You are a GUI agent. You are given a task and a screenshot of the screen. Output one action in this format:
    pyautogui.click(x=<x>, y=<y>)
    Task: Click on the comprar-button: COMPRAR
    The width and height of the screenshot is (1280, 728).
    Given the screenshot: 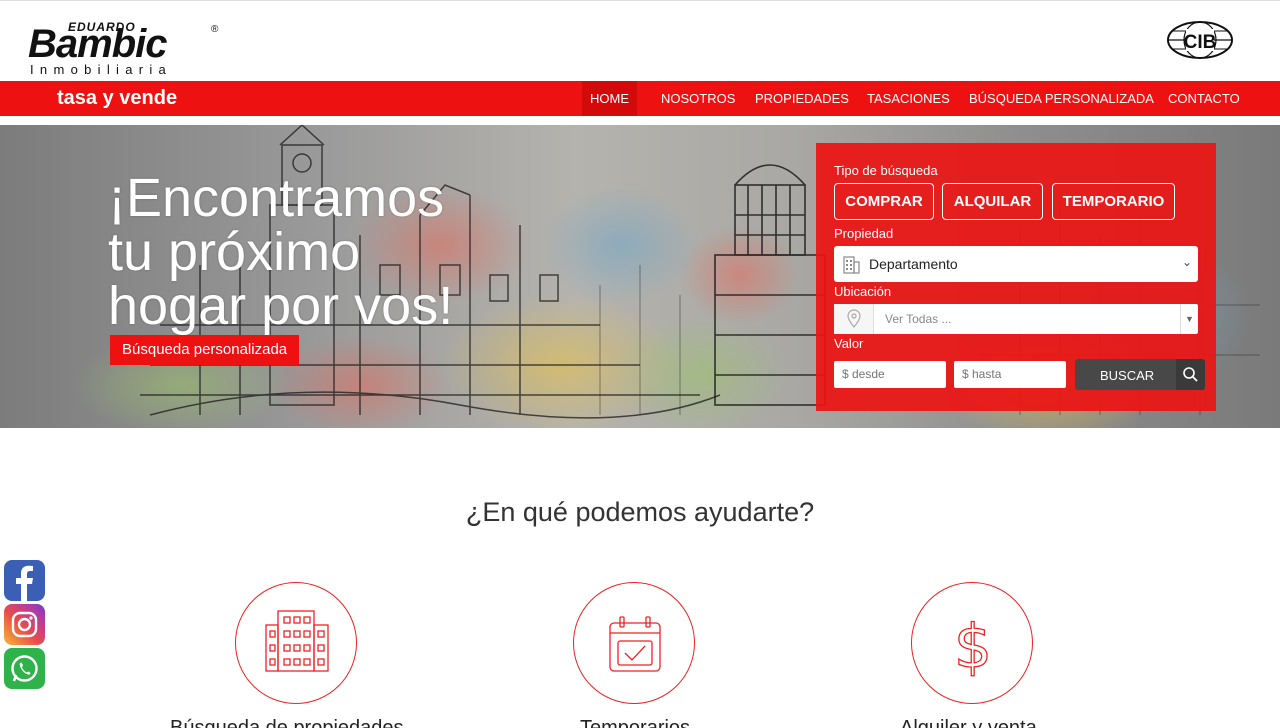 What is the action you would take?
    pyautogui.click(x=884, y=201)
    